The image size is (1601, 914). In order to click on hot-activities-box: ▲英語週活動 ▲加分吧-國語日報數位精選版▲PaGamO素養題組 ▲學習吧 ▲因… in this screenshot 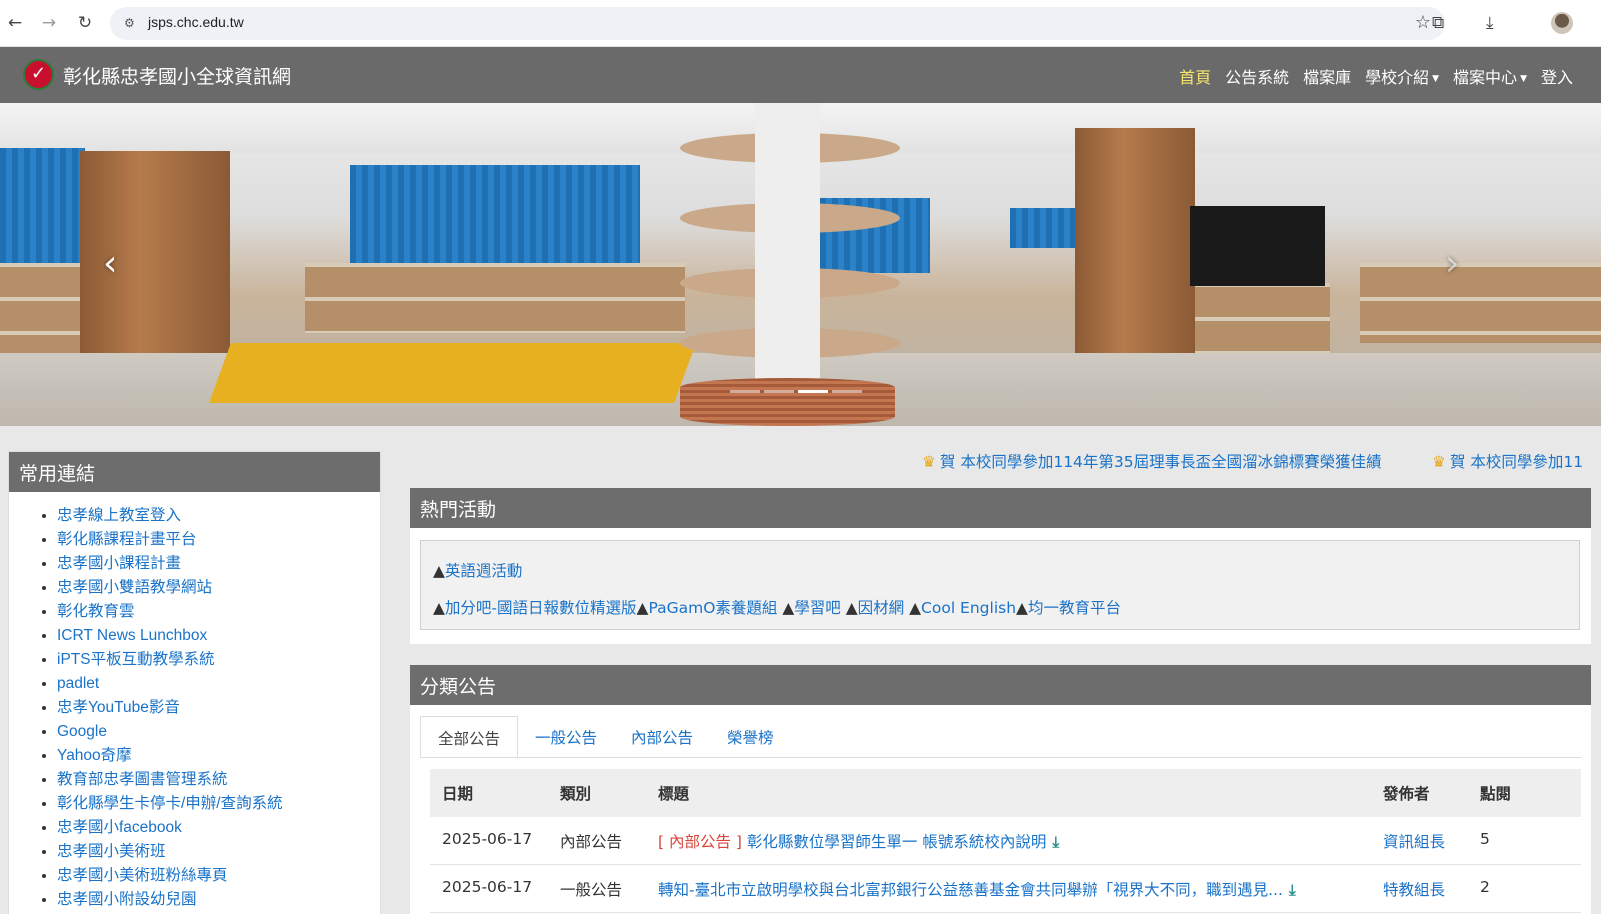, I will do `click(1000, 585)`.